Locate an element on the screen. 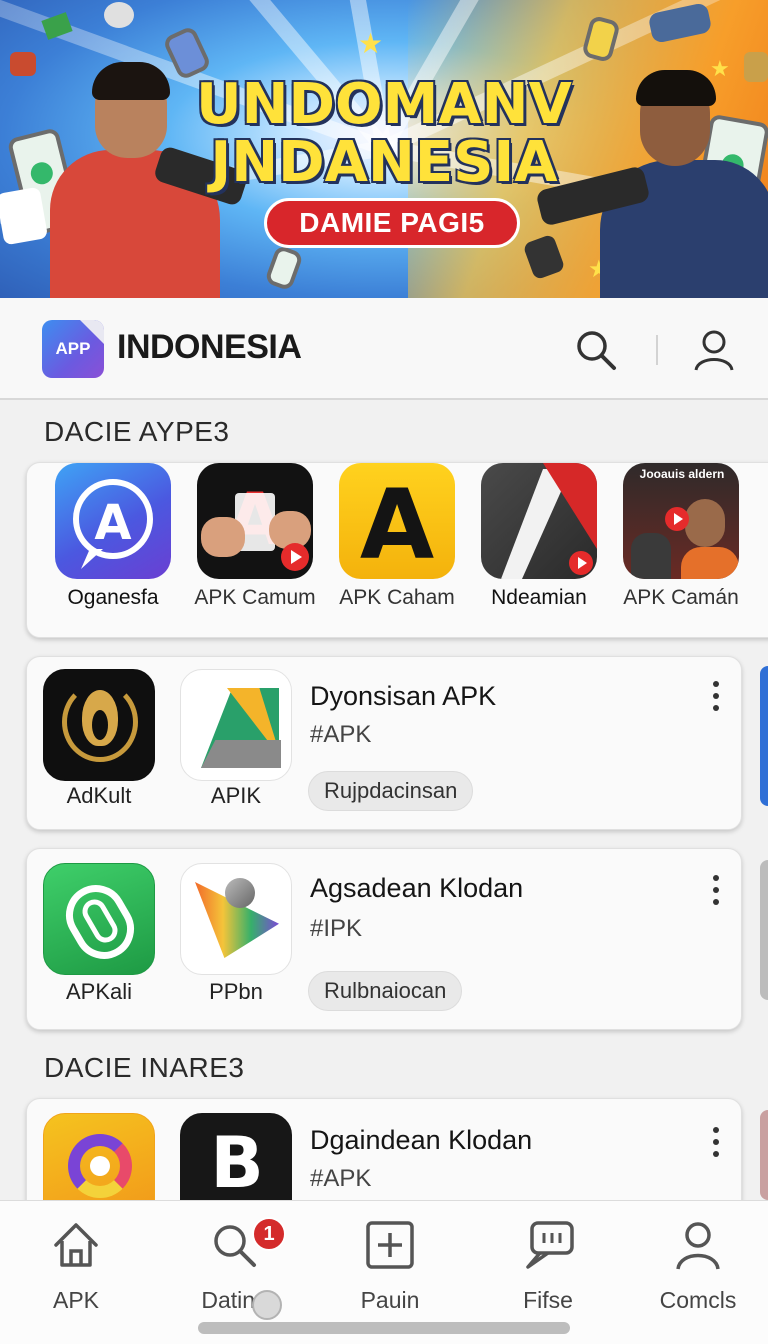 The height and width of the screenshot is (1344, 768). app2-logo-text: B is located at coordinates (237, 1163).